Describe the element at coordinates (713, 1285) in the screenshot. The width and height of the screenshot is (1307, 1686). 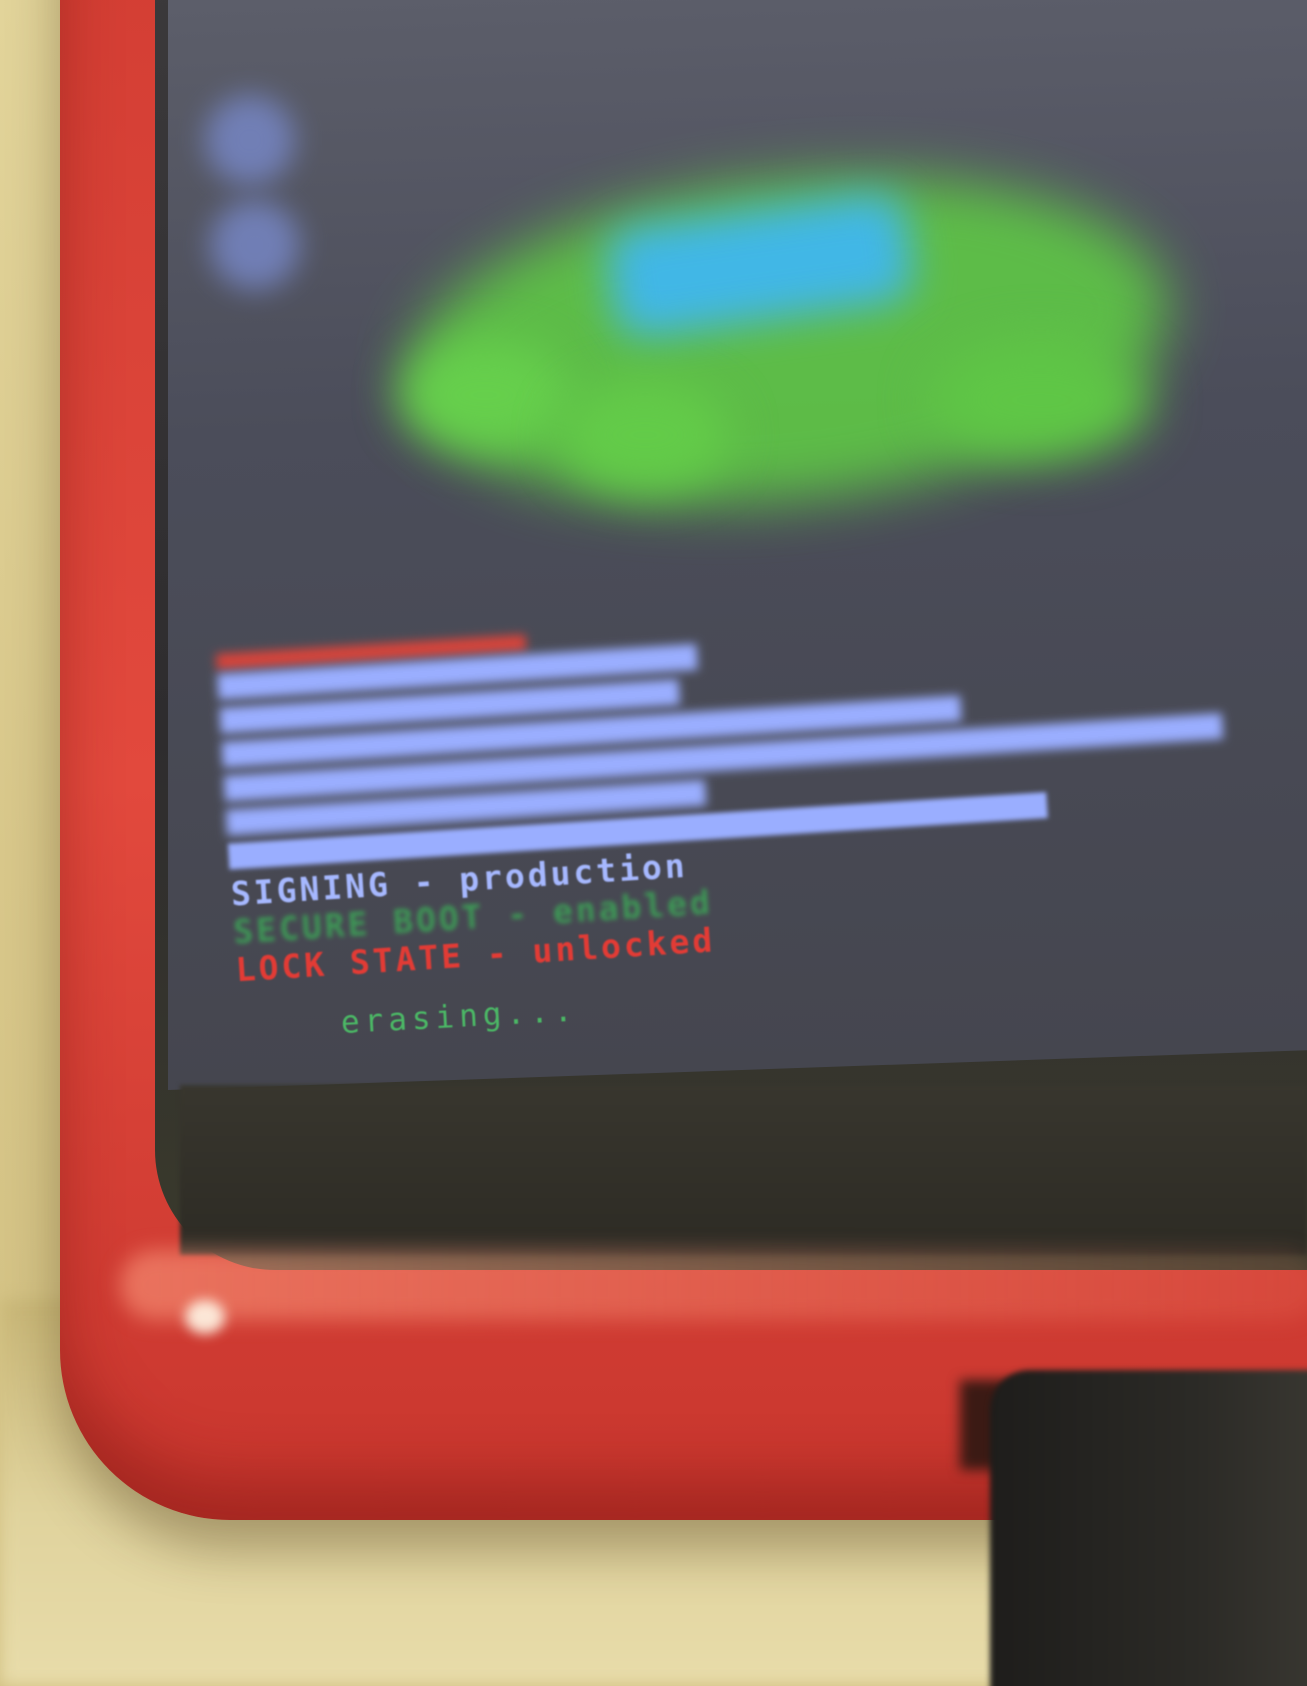
I see `bumper-highlight` at that location.